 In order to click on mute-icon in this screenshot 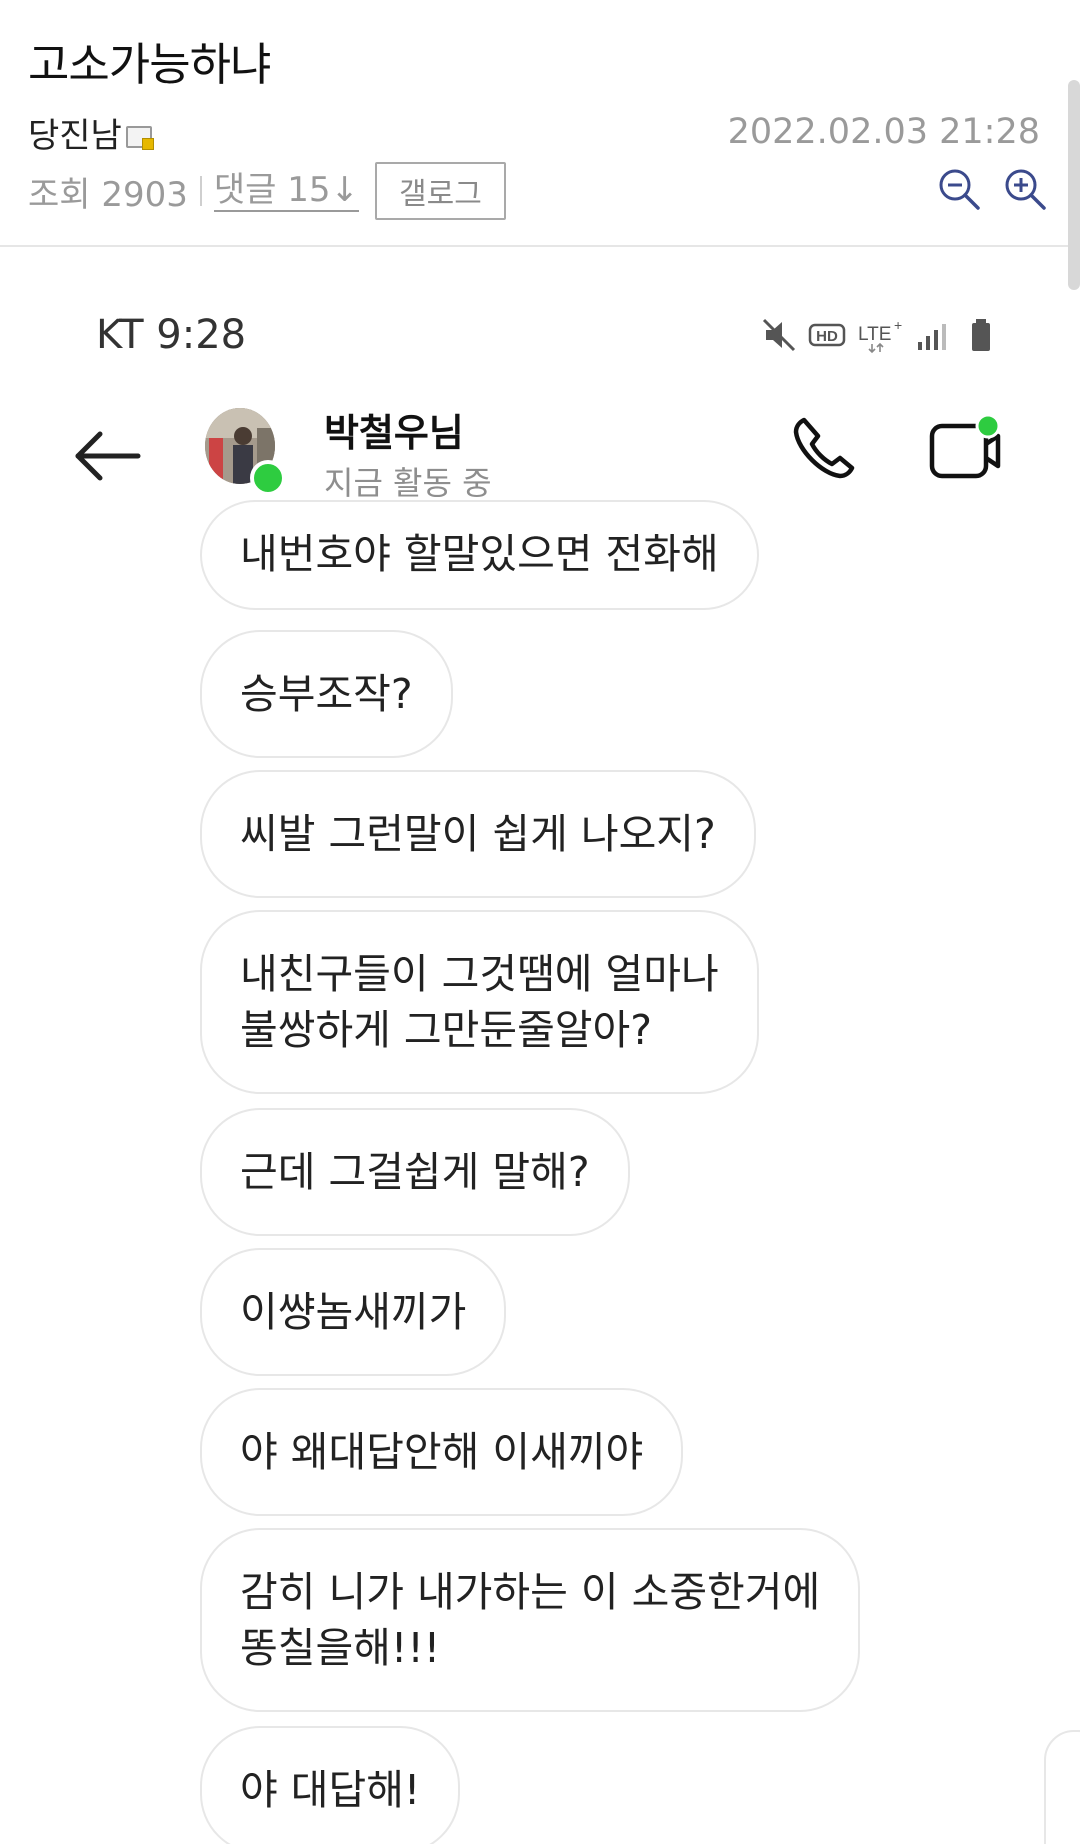, I will do `click(779, 335)`.